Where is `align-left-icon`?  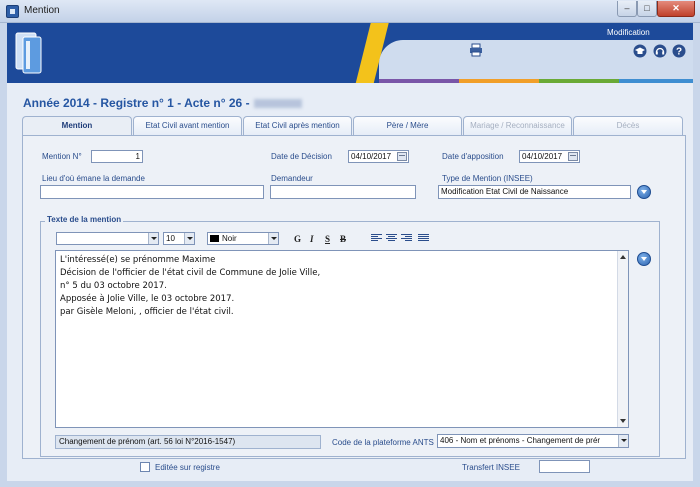
align-left-icon is located at coordinates (376, 238).